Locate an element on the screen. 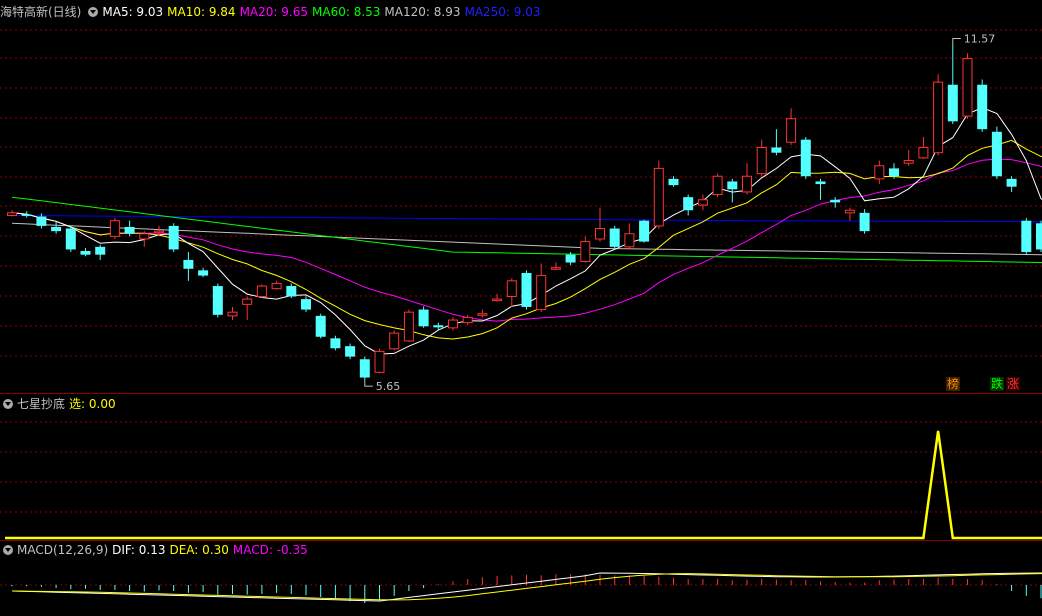 This screenshot has width=1042, height=616. rank-badge: 榜 is located at coordinates (953, 384).